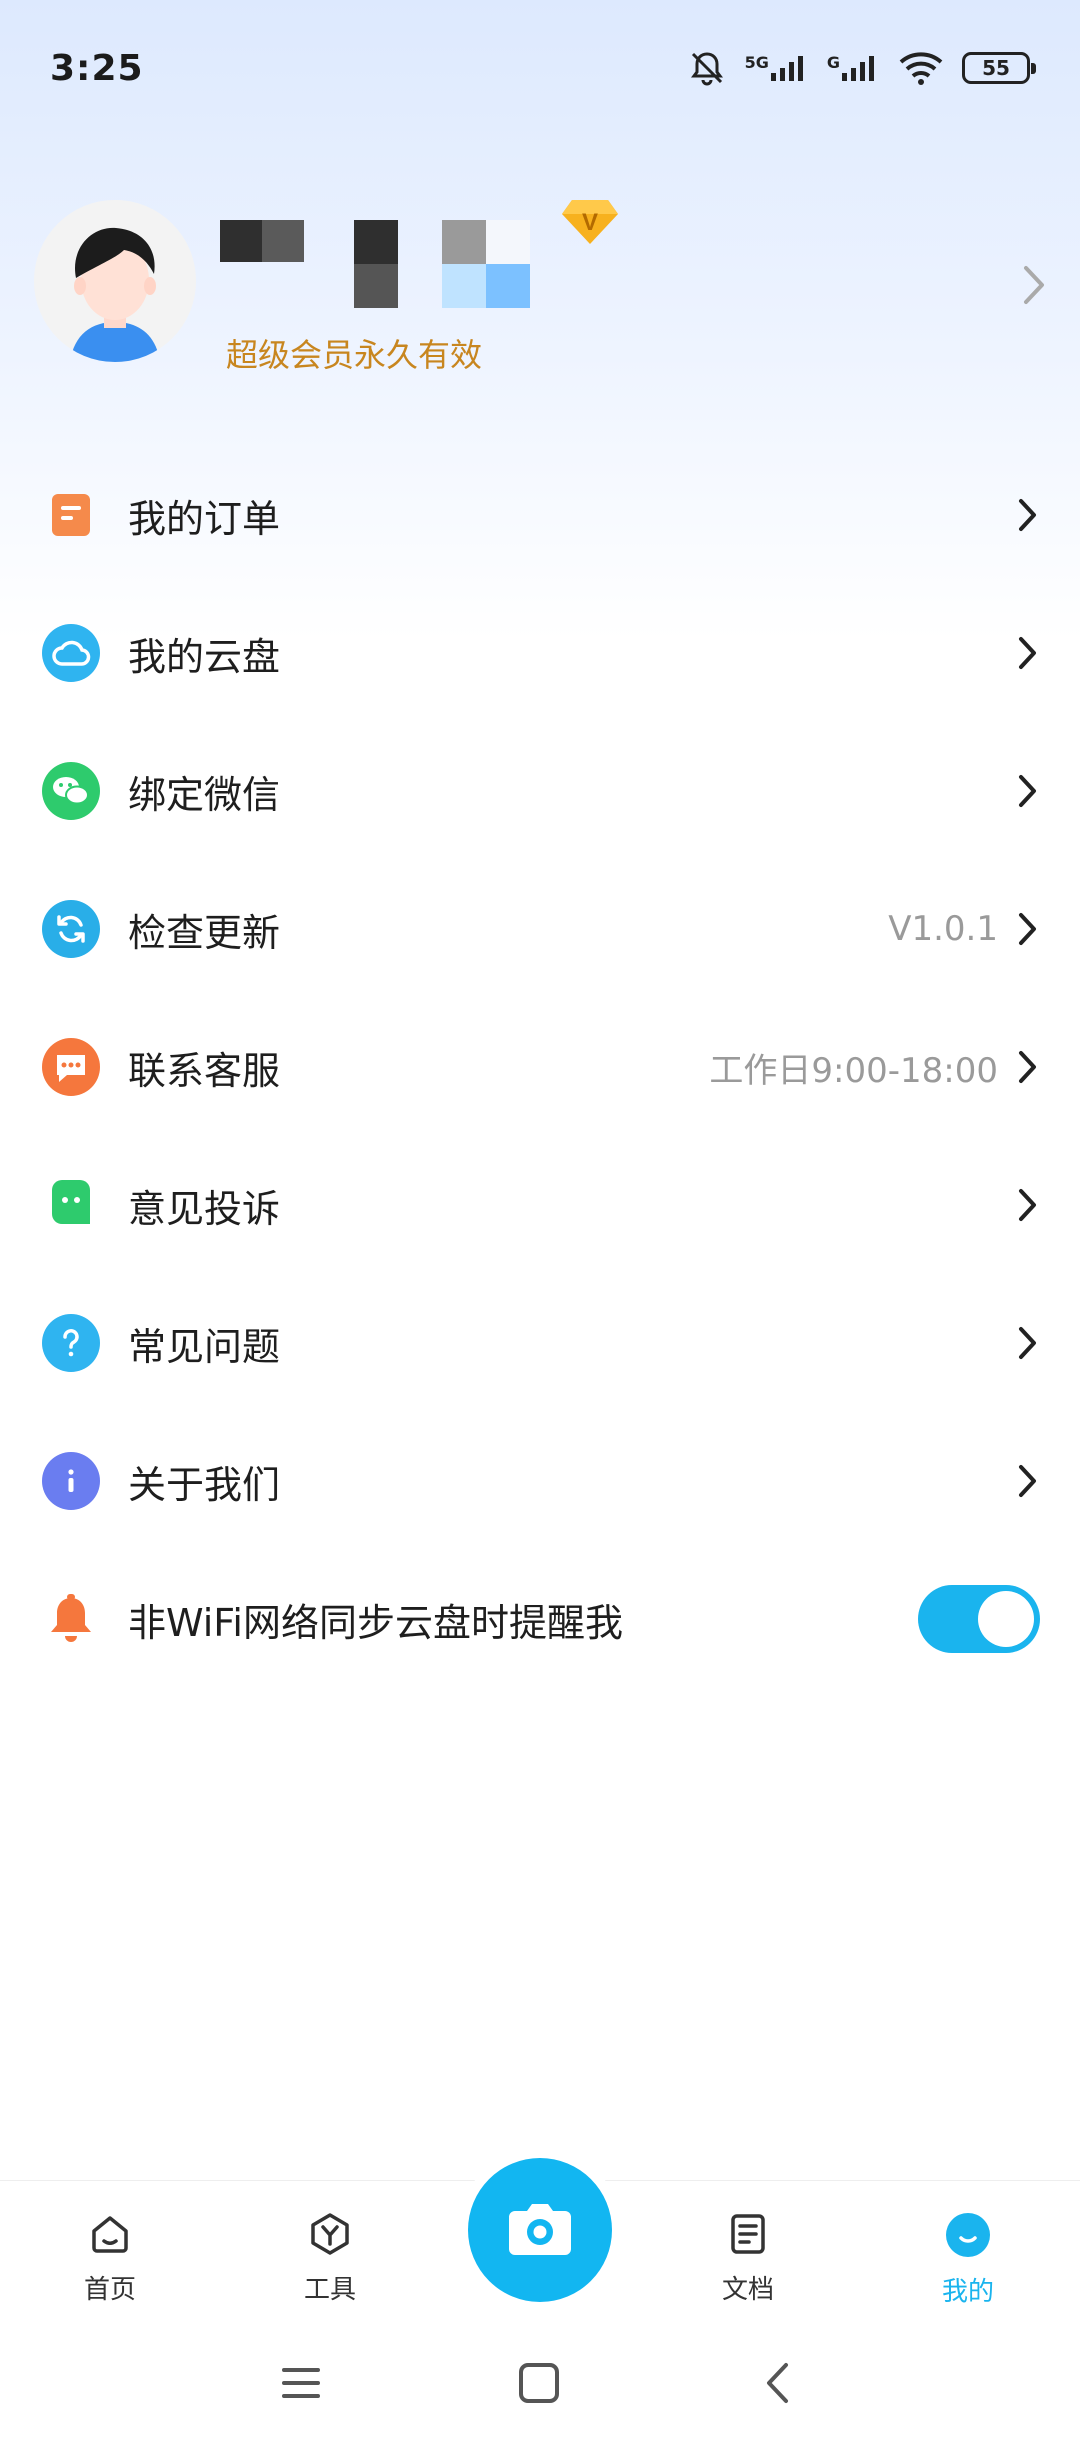 The height and width of the screenshot is (2460, 1080). I want to click on home-square-icon, so click(539, 2383).